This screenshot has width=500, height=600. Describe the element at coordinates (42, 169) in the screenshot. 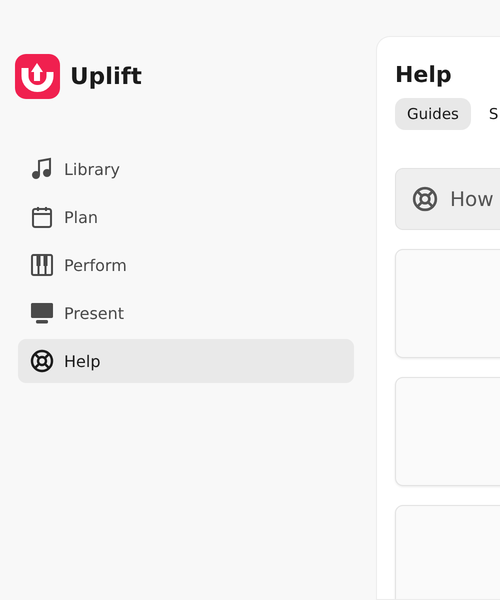

I see `music-note-icon` at that location.